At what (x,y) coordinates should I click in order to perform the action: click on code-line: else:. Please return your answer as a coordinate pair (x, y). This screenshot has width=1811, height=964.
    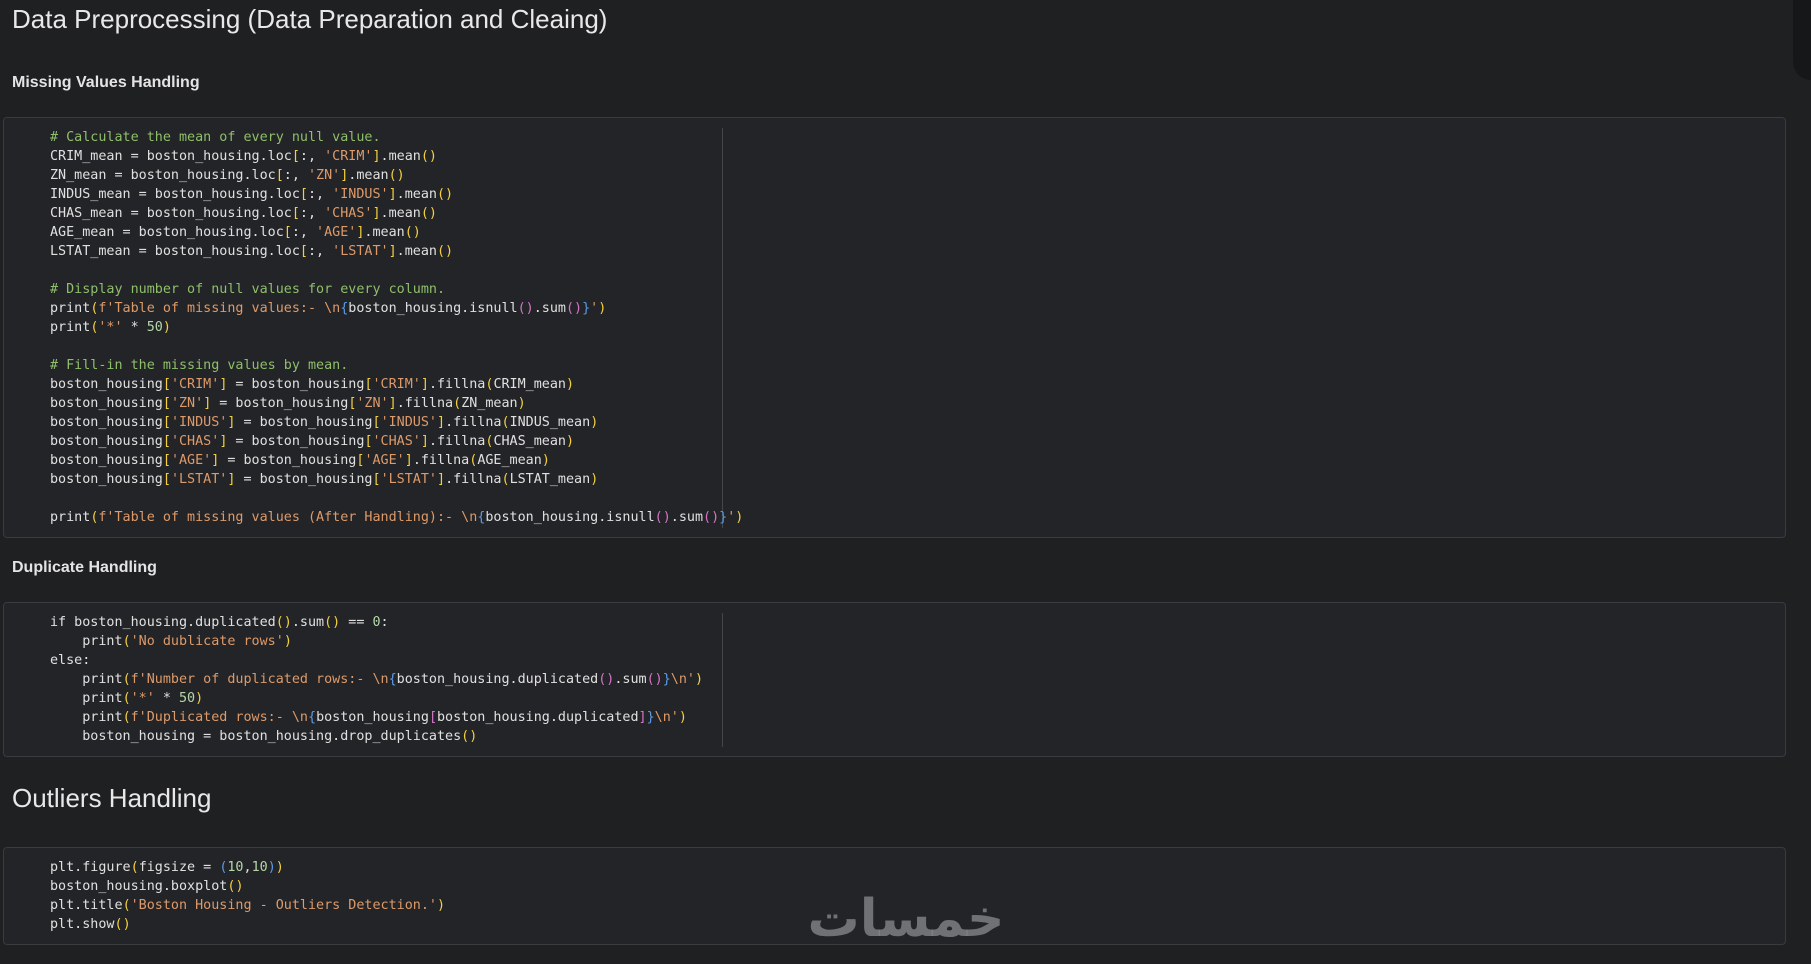
    Looking at the image, I should click on (376, 660).